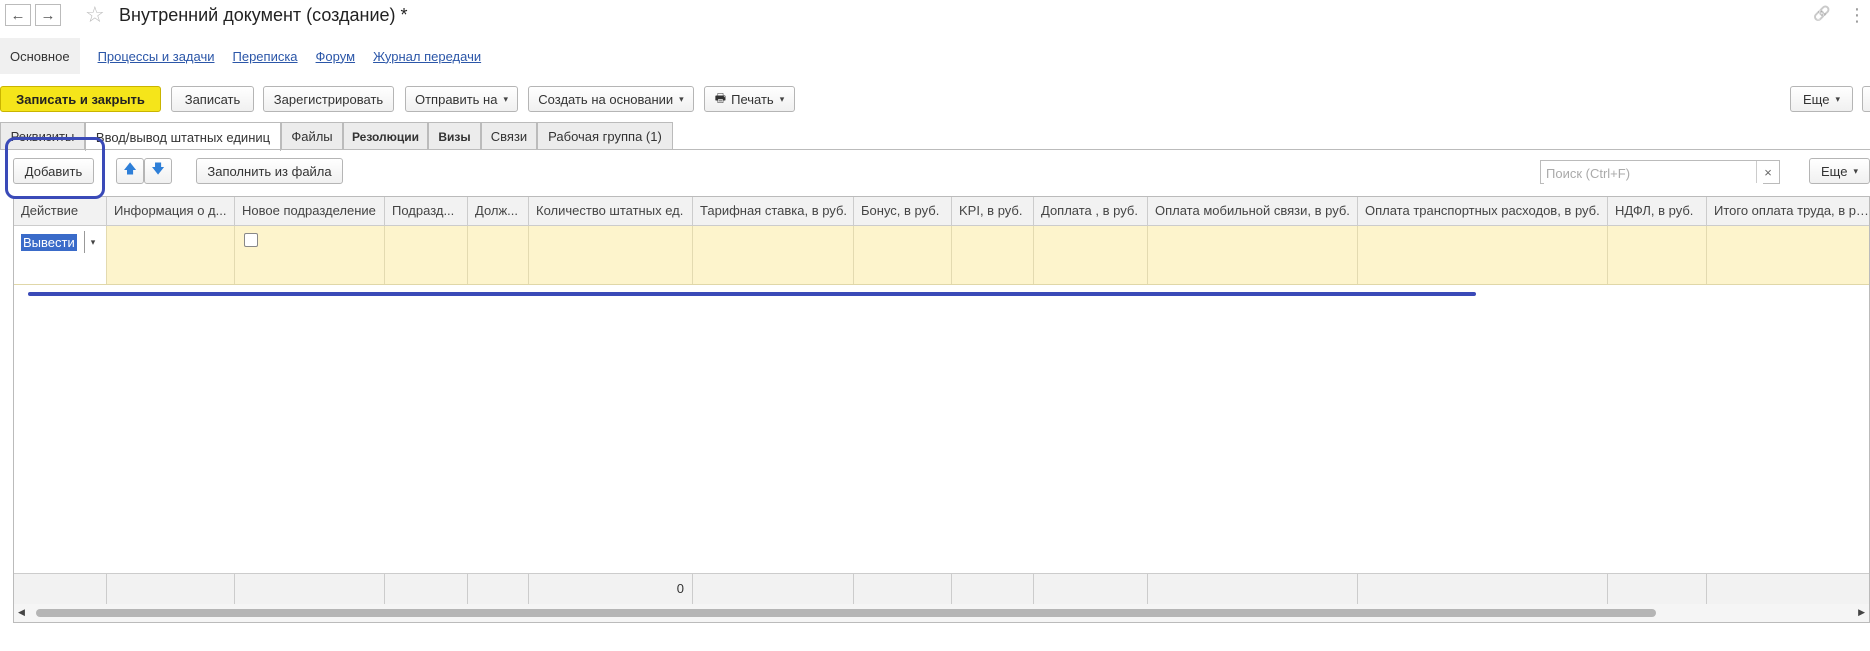 Image resolution: width=1870 pixels, height=651 pixels. Describe the element at coordinates (130, 168) in the screenshot. I see `arrow-up-icon: 🡅` at that location.